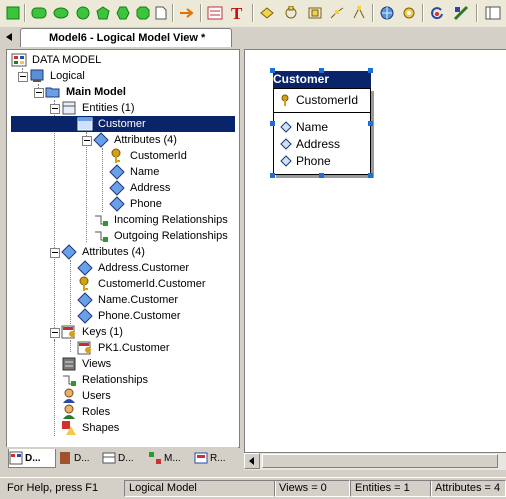 This screenshot has width=506, height=499. I want to click on tree-node-pk1-customer: PK1.Customer, so click(124, 348).